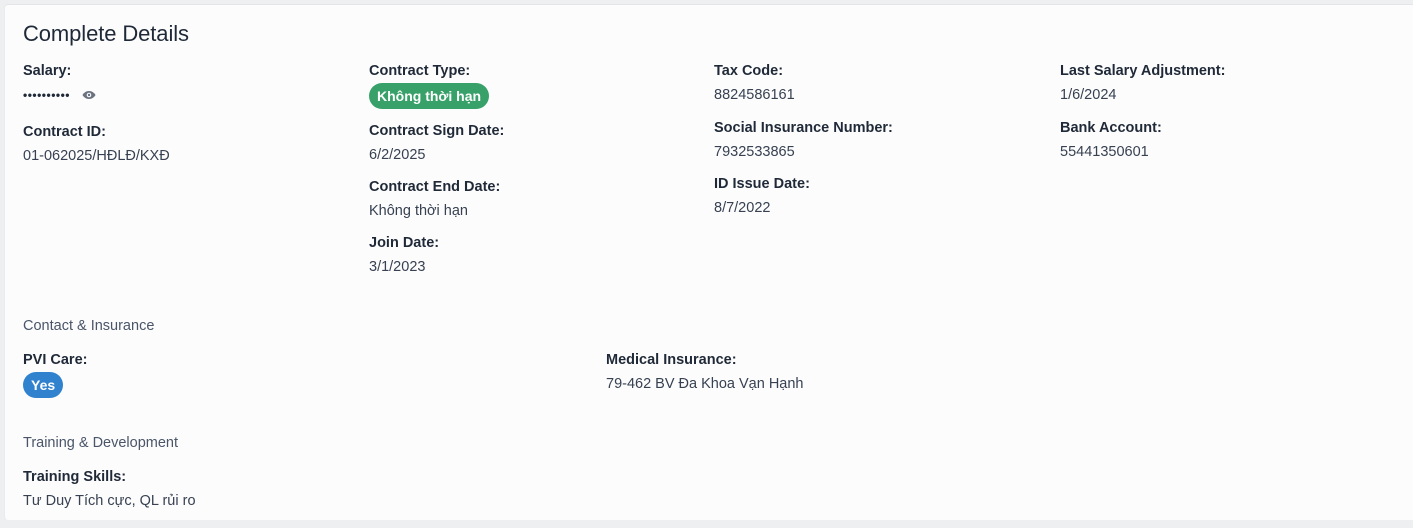 The height and width of the screenshot is (528, 1413). I want to click on contract-sign-date-value: 6/2/2025, so click(397, 155).